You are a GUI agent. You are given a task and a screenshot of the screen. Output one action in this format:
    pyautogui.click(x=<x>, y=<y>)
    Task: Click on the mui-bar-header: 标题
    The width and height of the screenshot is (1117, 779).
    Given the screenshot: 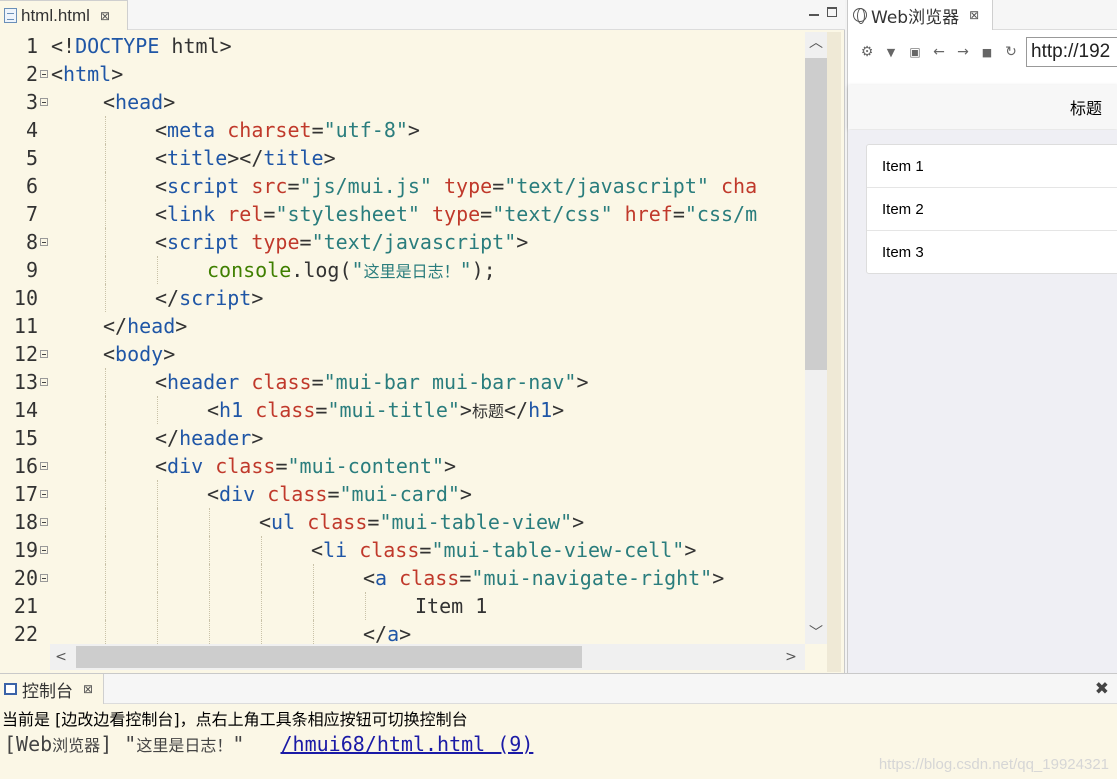 What is the action you would take?
    pyautogui.click(x=982, y=107)
    